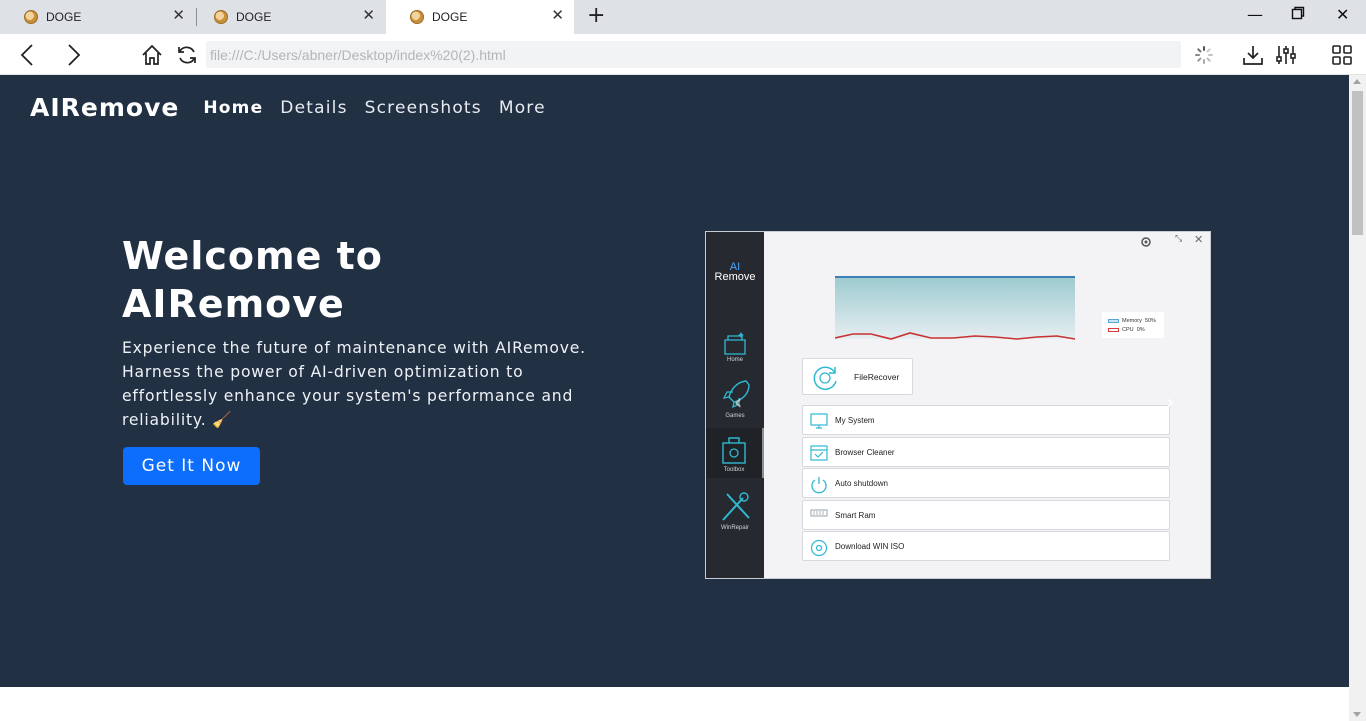 The height and width of the screenshot is (721, 1366). I want to click on my-system-icon, so click(819, 421).